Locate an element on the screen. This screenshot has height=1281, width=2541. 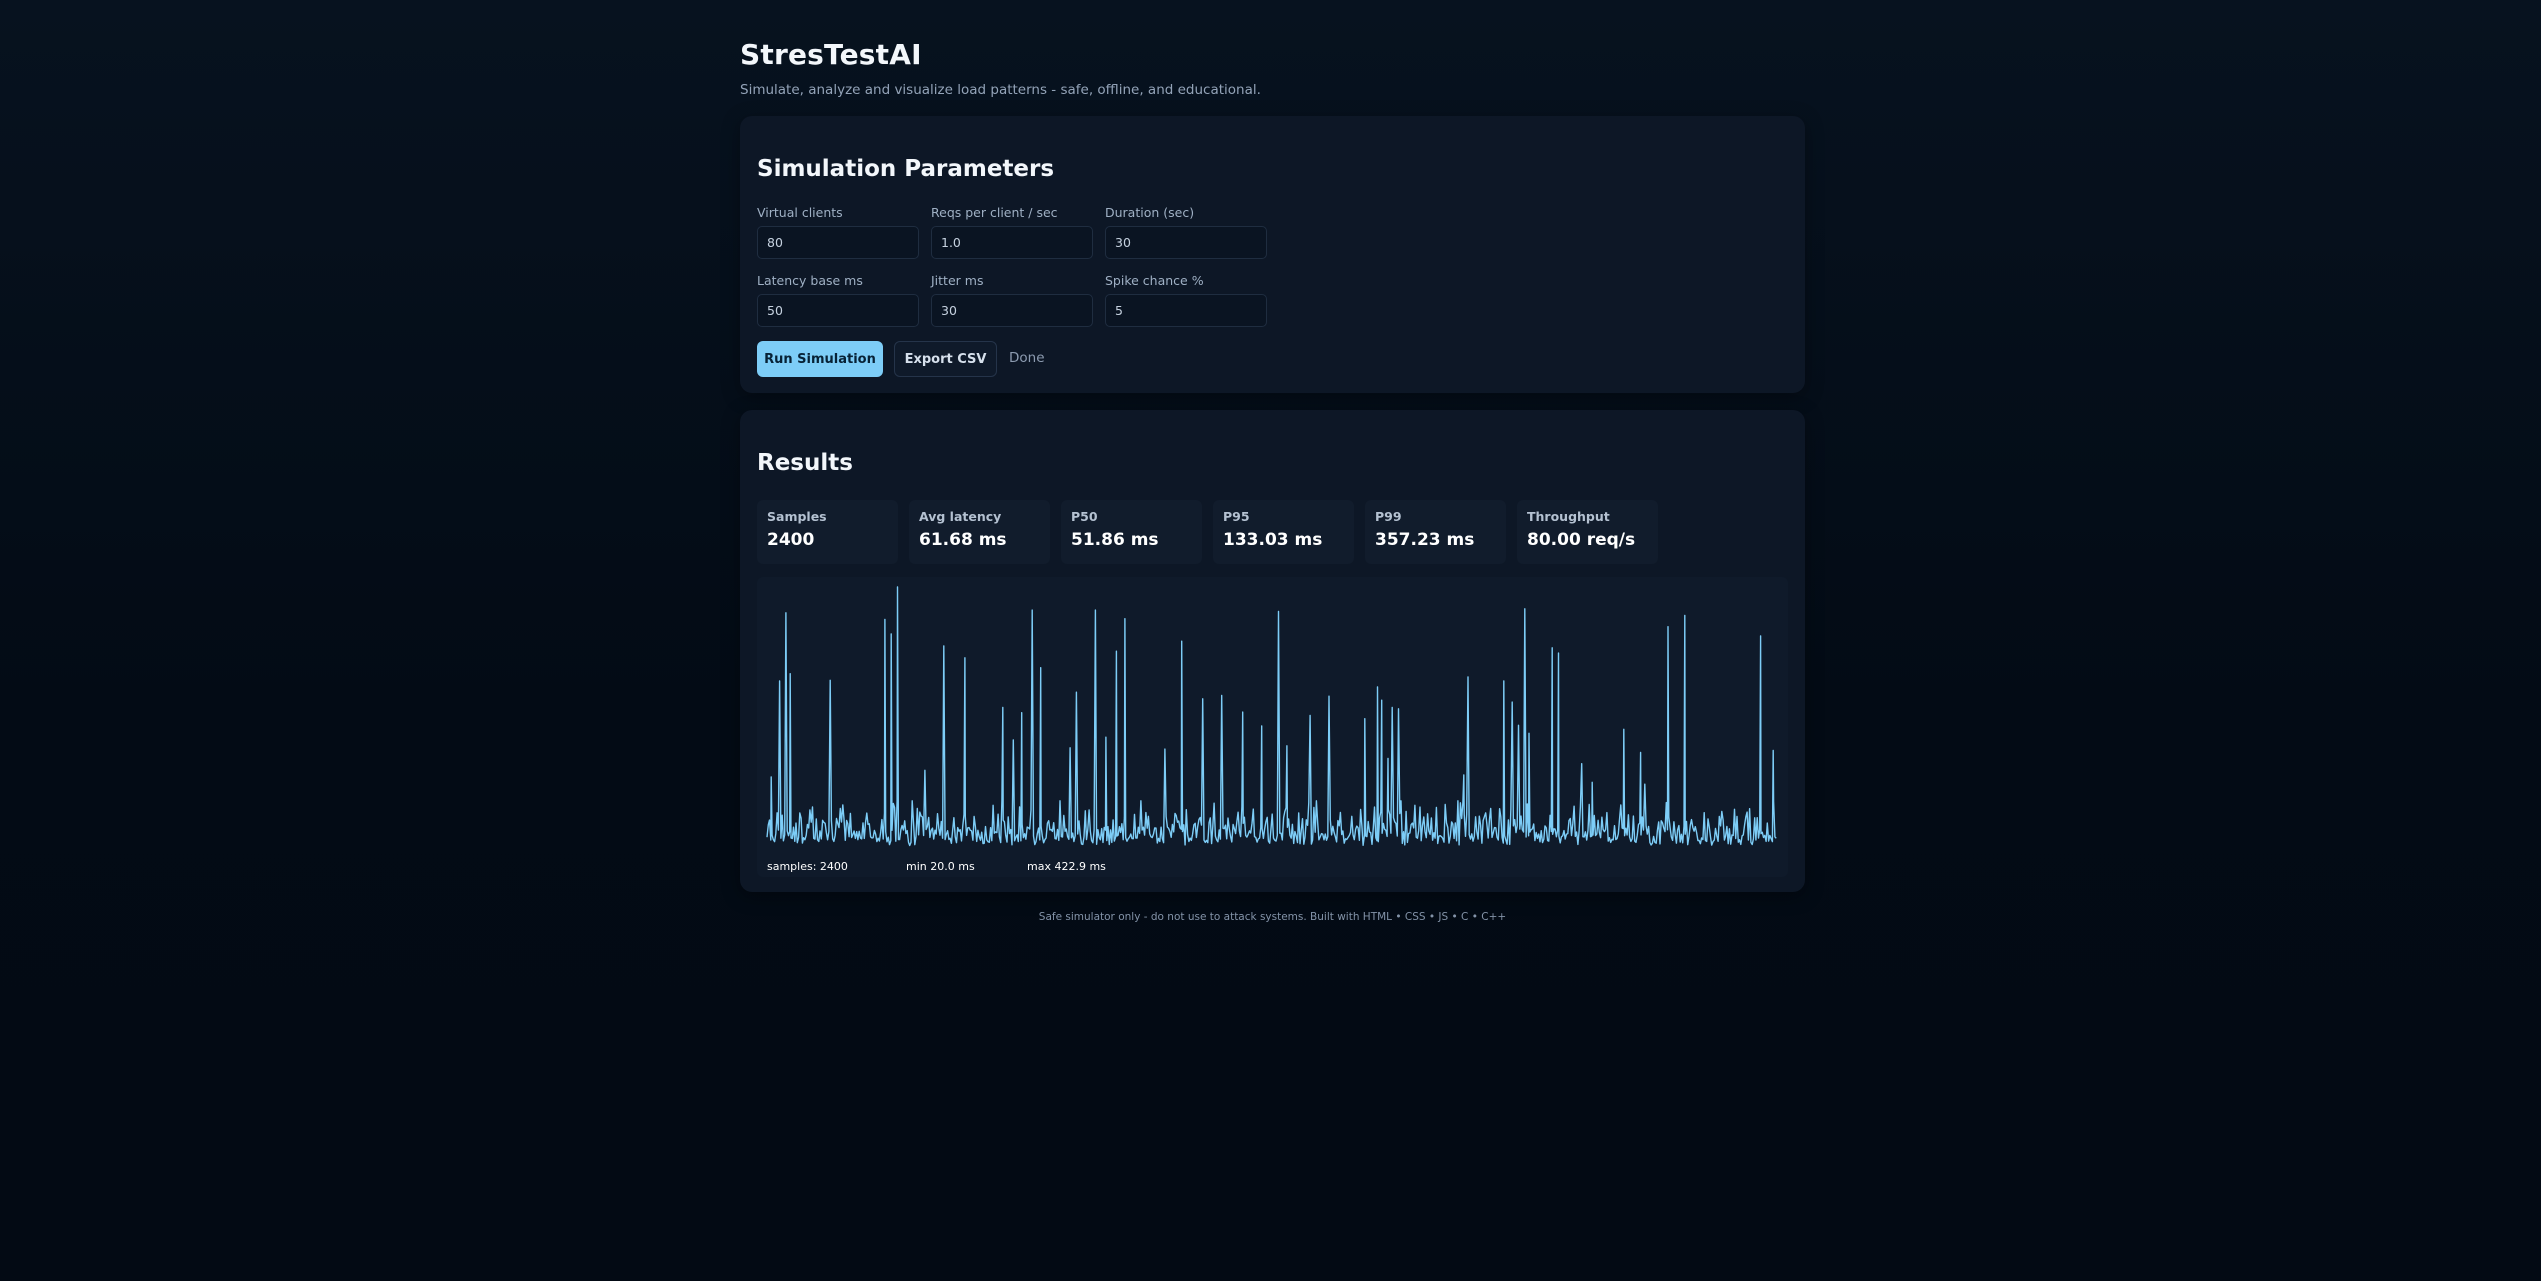
export-csv-button: Export CSV is located at coordinates (945, 359).